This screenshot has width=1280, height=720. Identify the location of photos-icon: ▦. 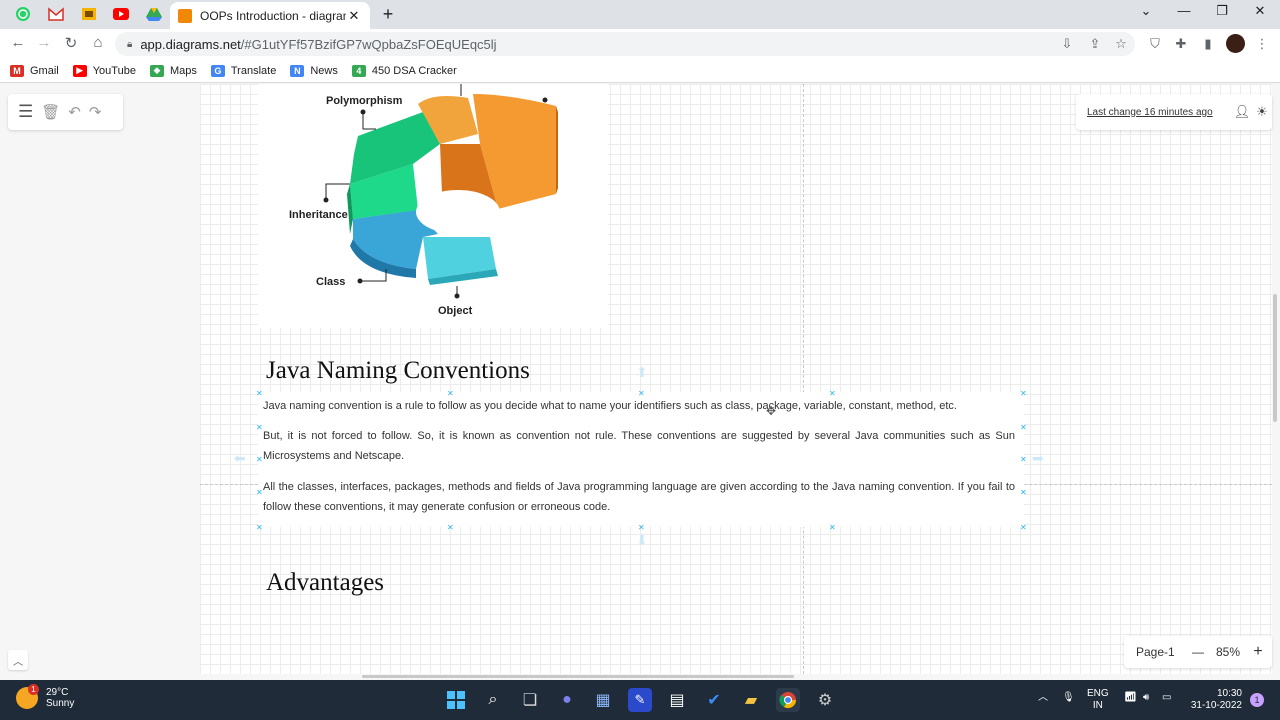
(603, 700).